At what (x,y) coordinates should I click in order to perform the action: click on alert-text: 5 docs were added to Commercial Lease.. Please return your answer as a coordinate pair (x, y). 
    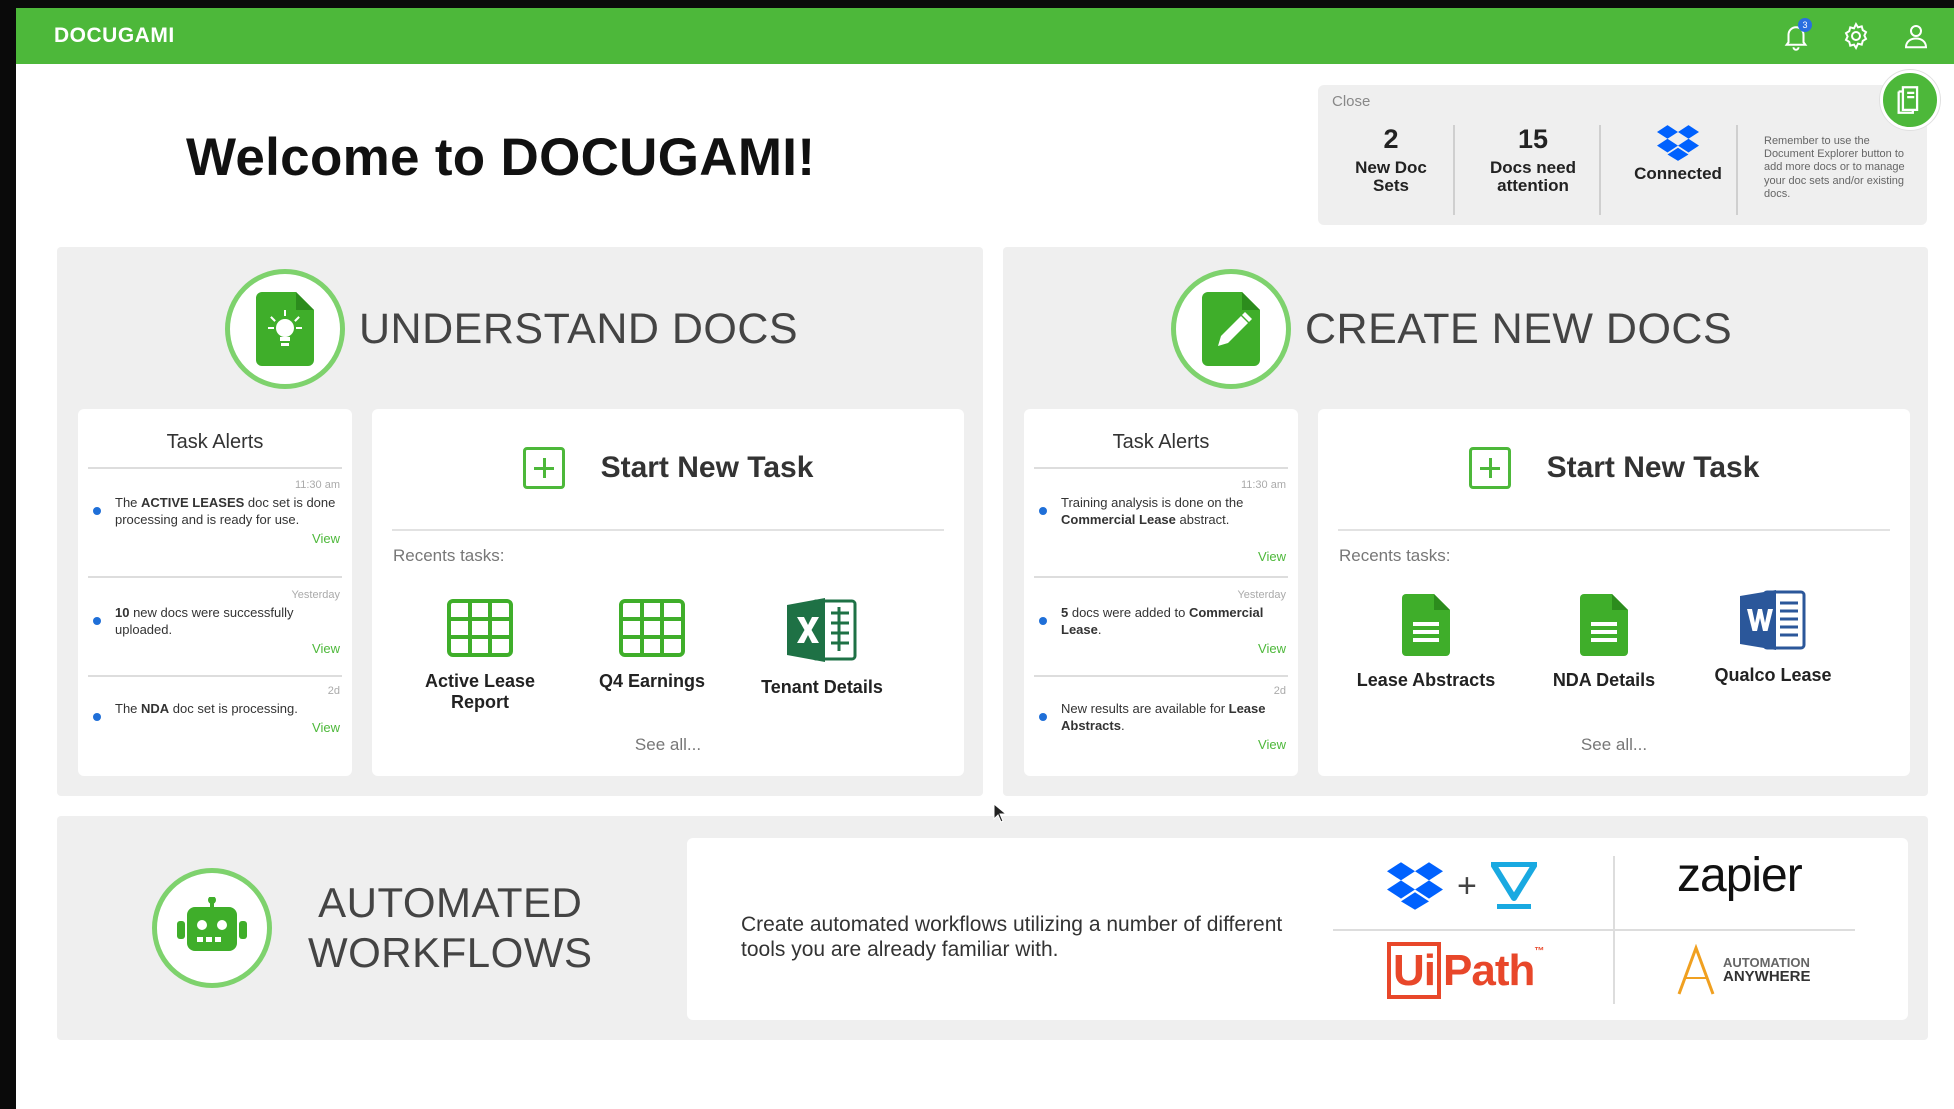
    Looking at the image, I should click on (1160, 622).